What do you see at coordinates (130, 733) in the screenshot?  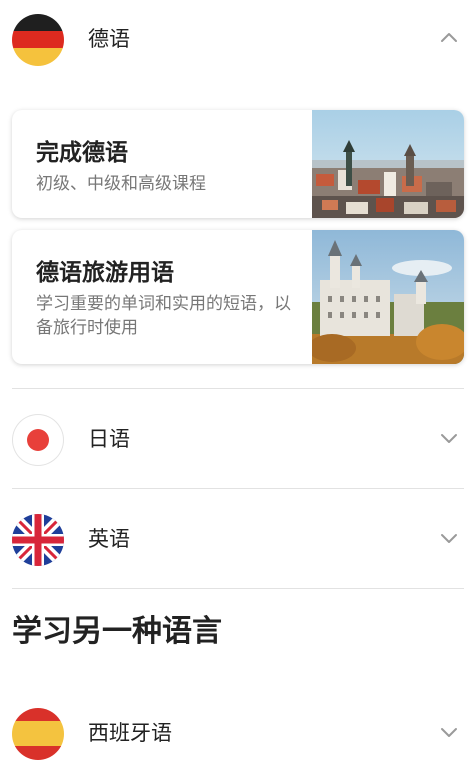 I see `language-name: 西班牙语` at bounding box center [130, 733].